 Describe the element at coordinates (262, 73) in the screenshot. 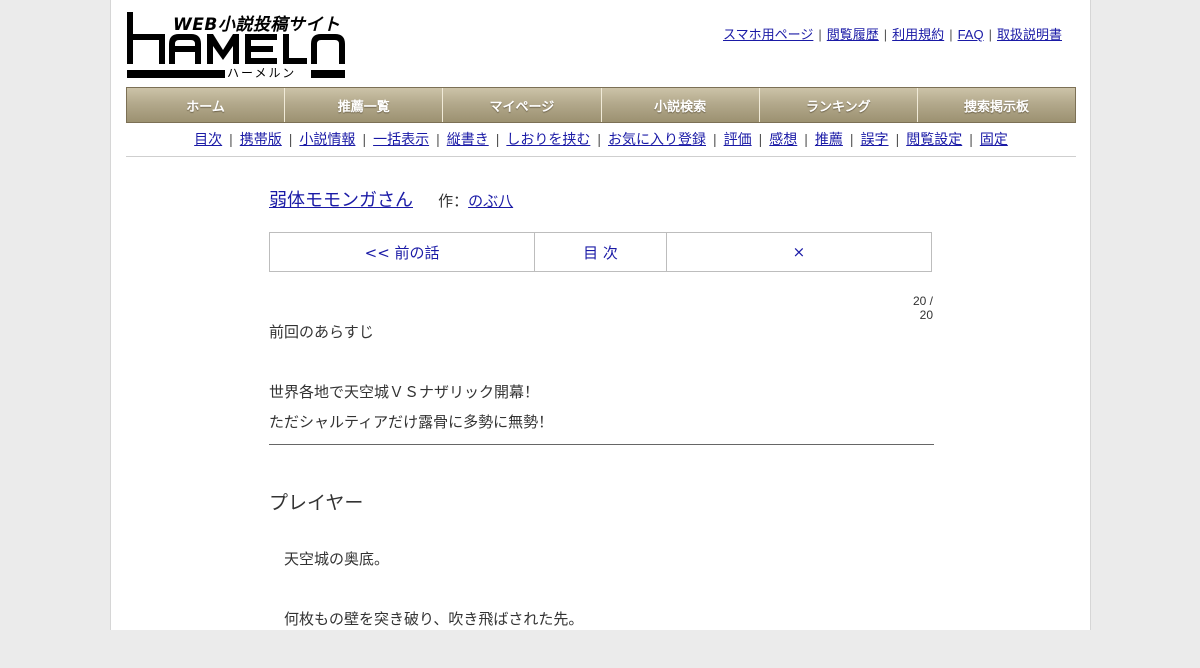

I see `logo-kana: ハーメルン` at that location.